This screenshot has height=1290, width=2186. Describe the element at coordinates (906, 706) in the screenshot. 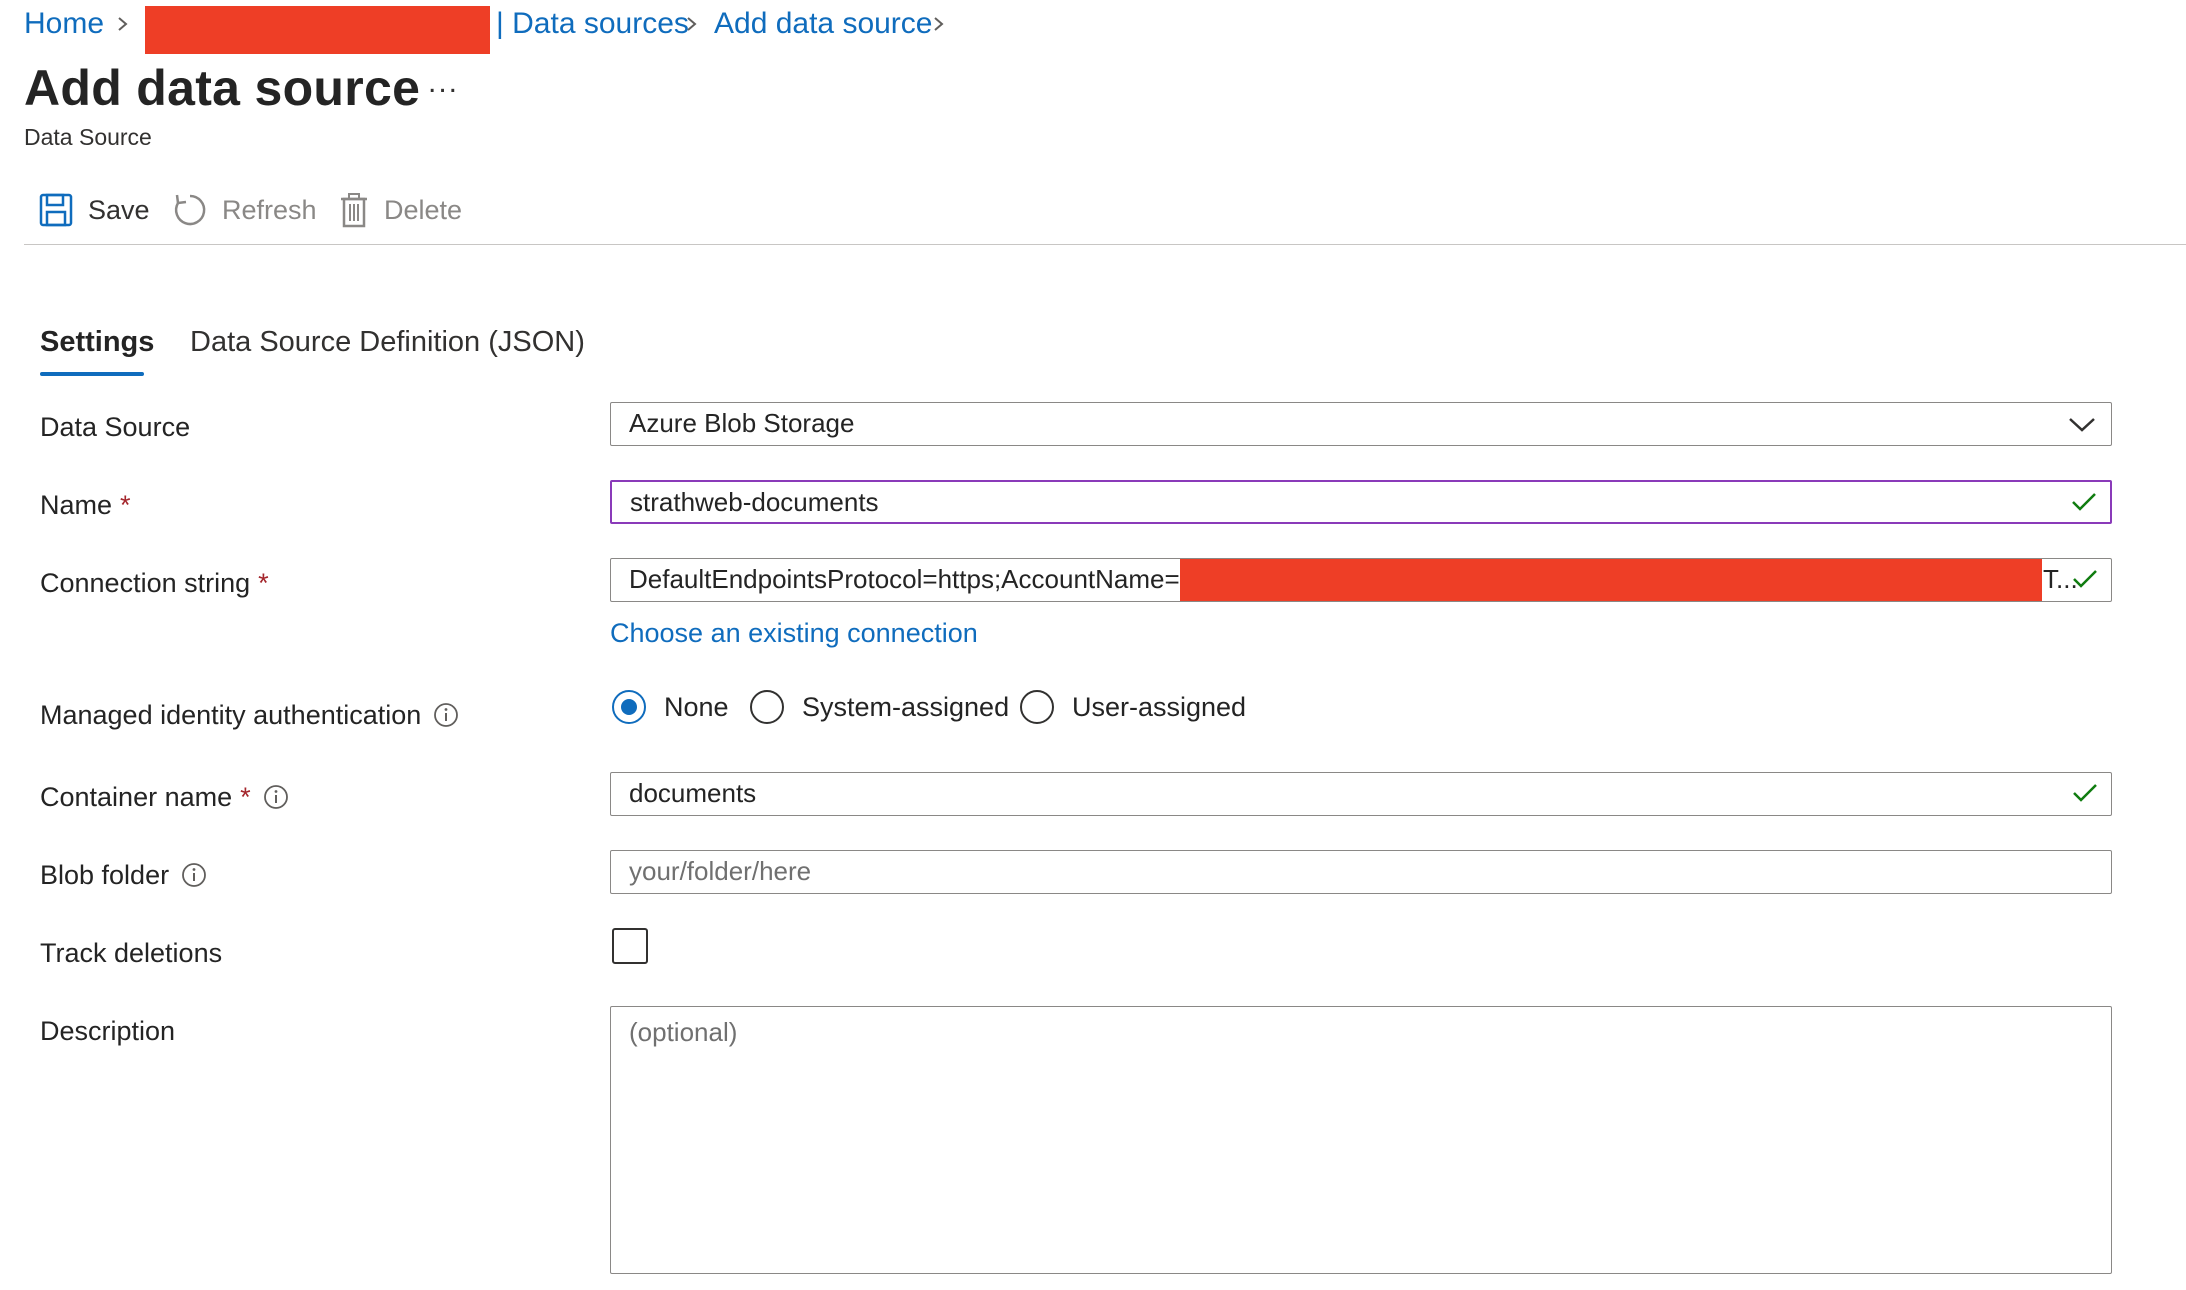

I see `radio-system-assigned-label: System-assigned` at that location.